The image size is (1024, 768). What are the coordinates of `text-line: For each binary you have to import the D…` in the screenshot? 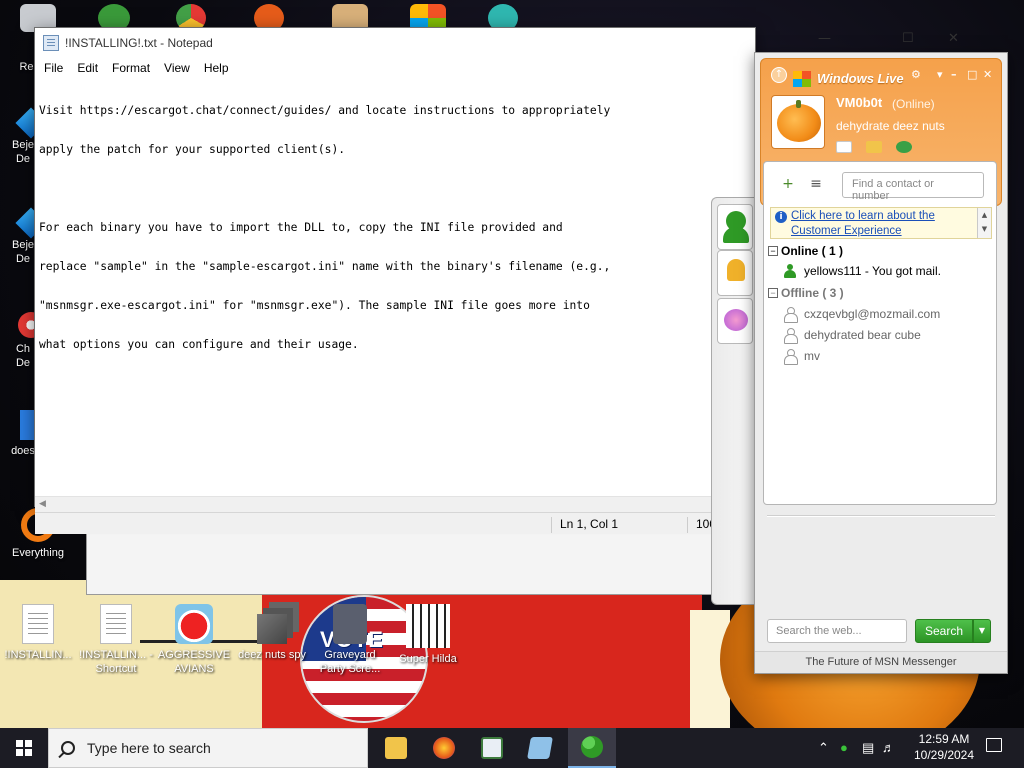 It's located at (301, 227).